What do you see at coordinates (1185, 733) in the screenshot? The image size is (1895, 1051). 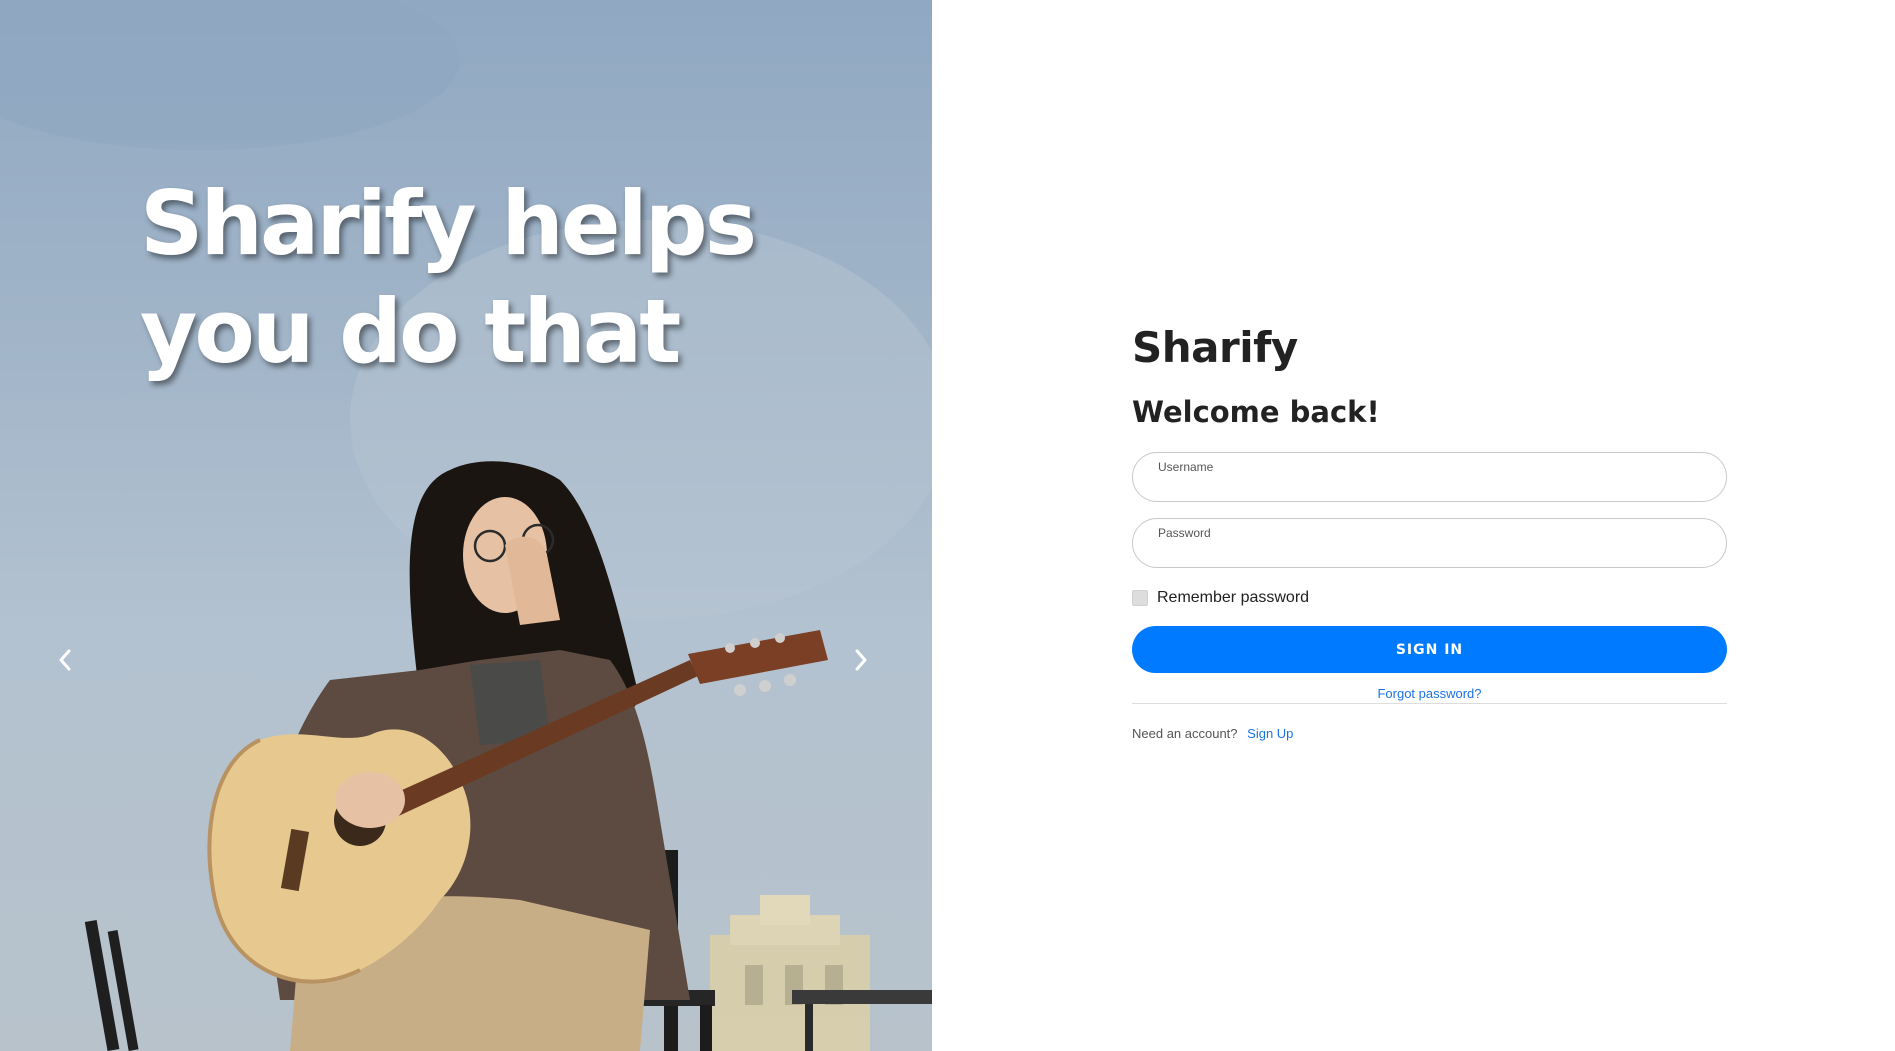 I see `signup-prompt: Need an account?` at bounding box center [1185, 733].